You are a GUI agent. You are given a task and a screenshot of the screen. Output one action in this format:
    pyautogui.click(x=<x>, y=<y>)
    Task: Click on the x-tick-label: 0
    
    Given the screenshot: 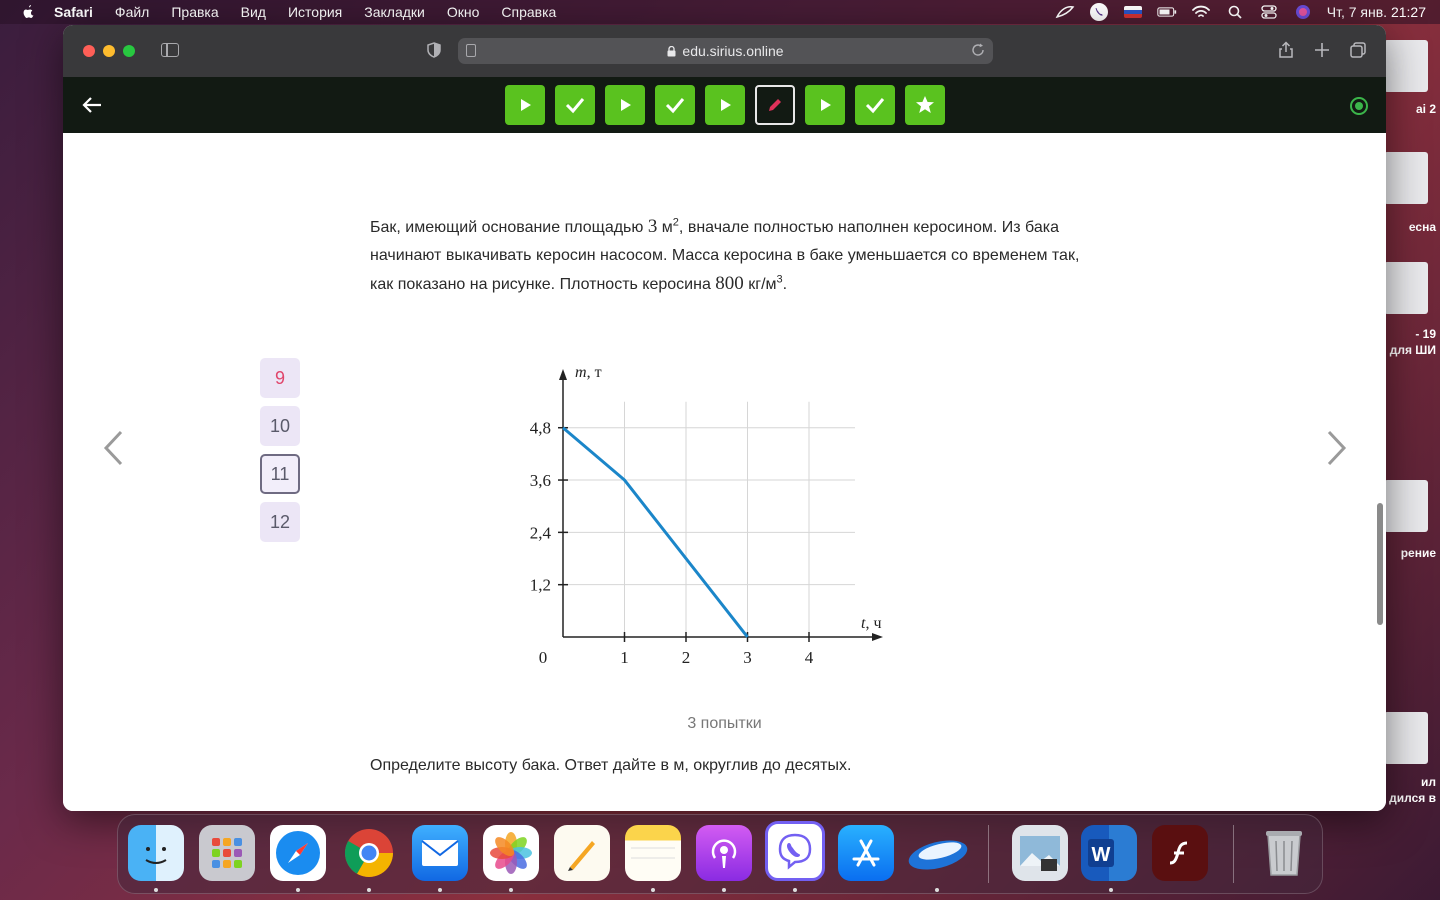 What is the action you would take?
    pyautogui.click(x=543, y=657)
    